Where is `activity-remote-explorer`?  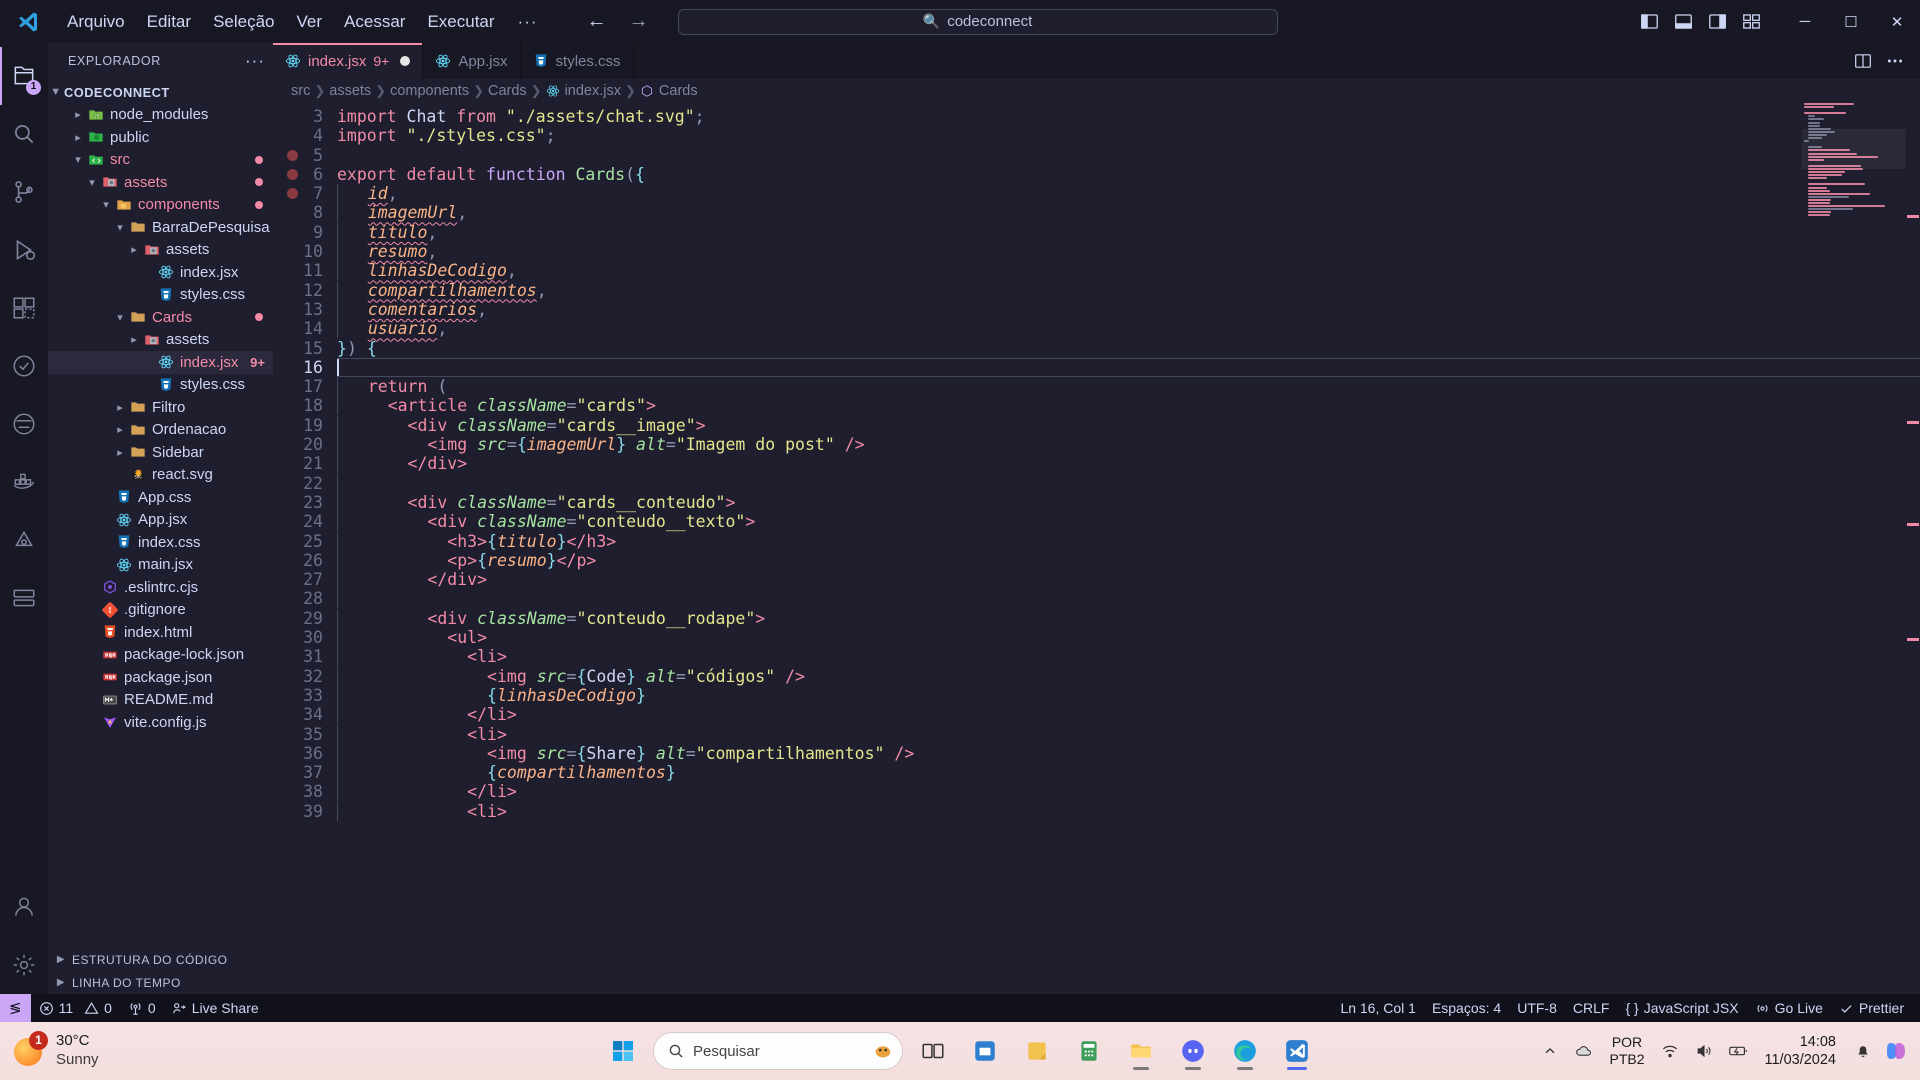 activity-remote-explorer is located at coordinates (24, 598).